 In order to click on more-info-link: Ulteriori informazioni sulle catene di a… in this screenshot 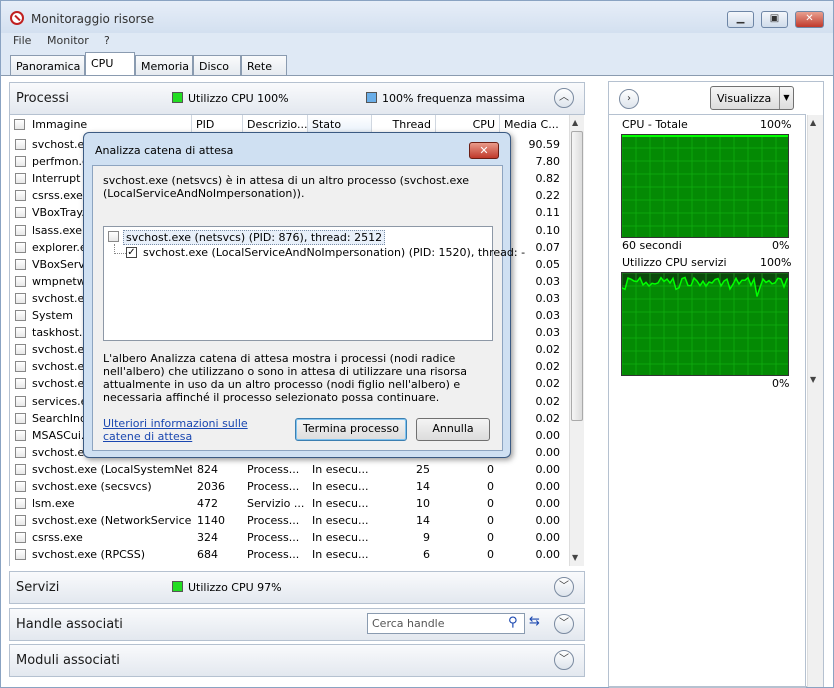, I will do `click(193, 430)`.